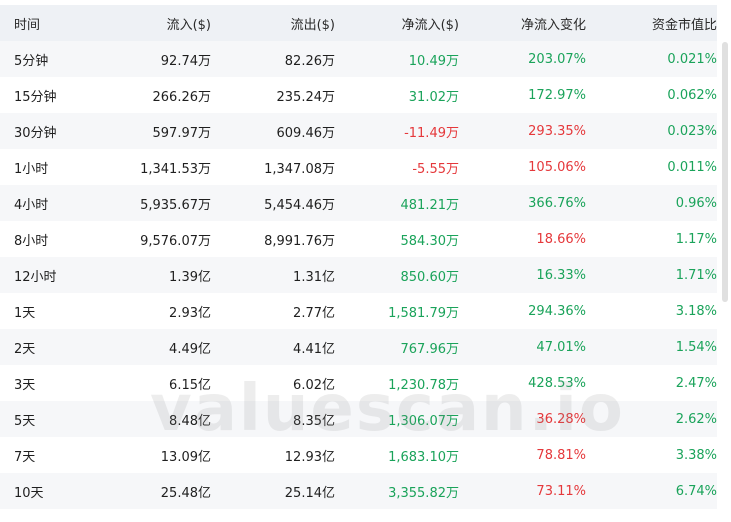 The image size is (731, 522). Describe the element at coordinates (433, 97) in the screenshot. I see `cell-net-inflow: 31.02万` at that location.